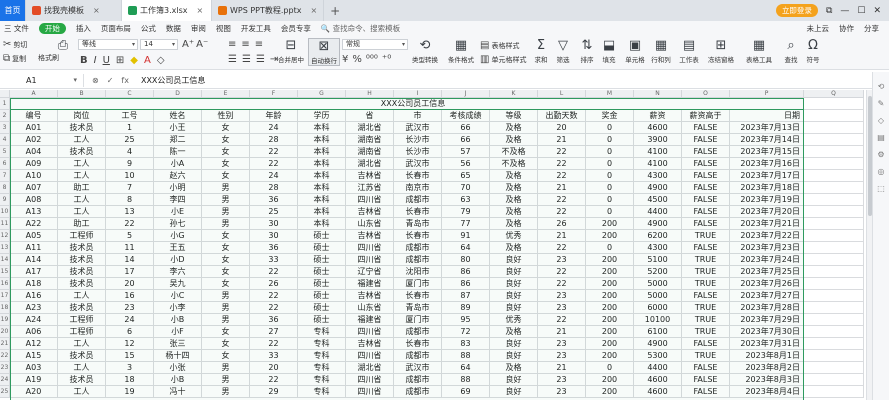  What do you see at coordinates (178, 260) in the screenshot?
I see `table-cell: 小D` at bounding box center [178, 260].